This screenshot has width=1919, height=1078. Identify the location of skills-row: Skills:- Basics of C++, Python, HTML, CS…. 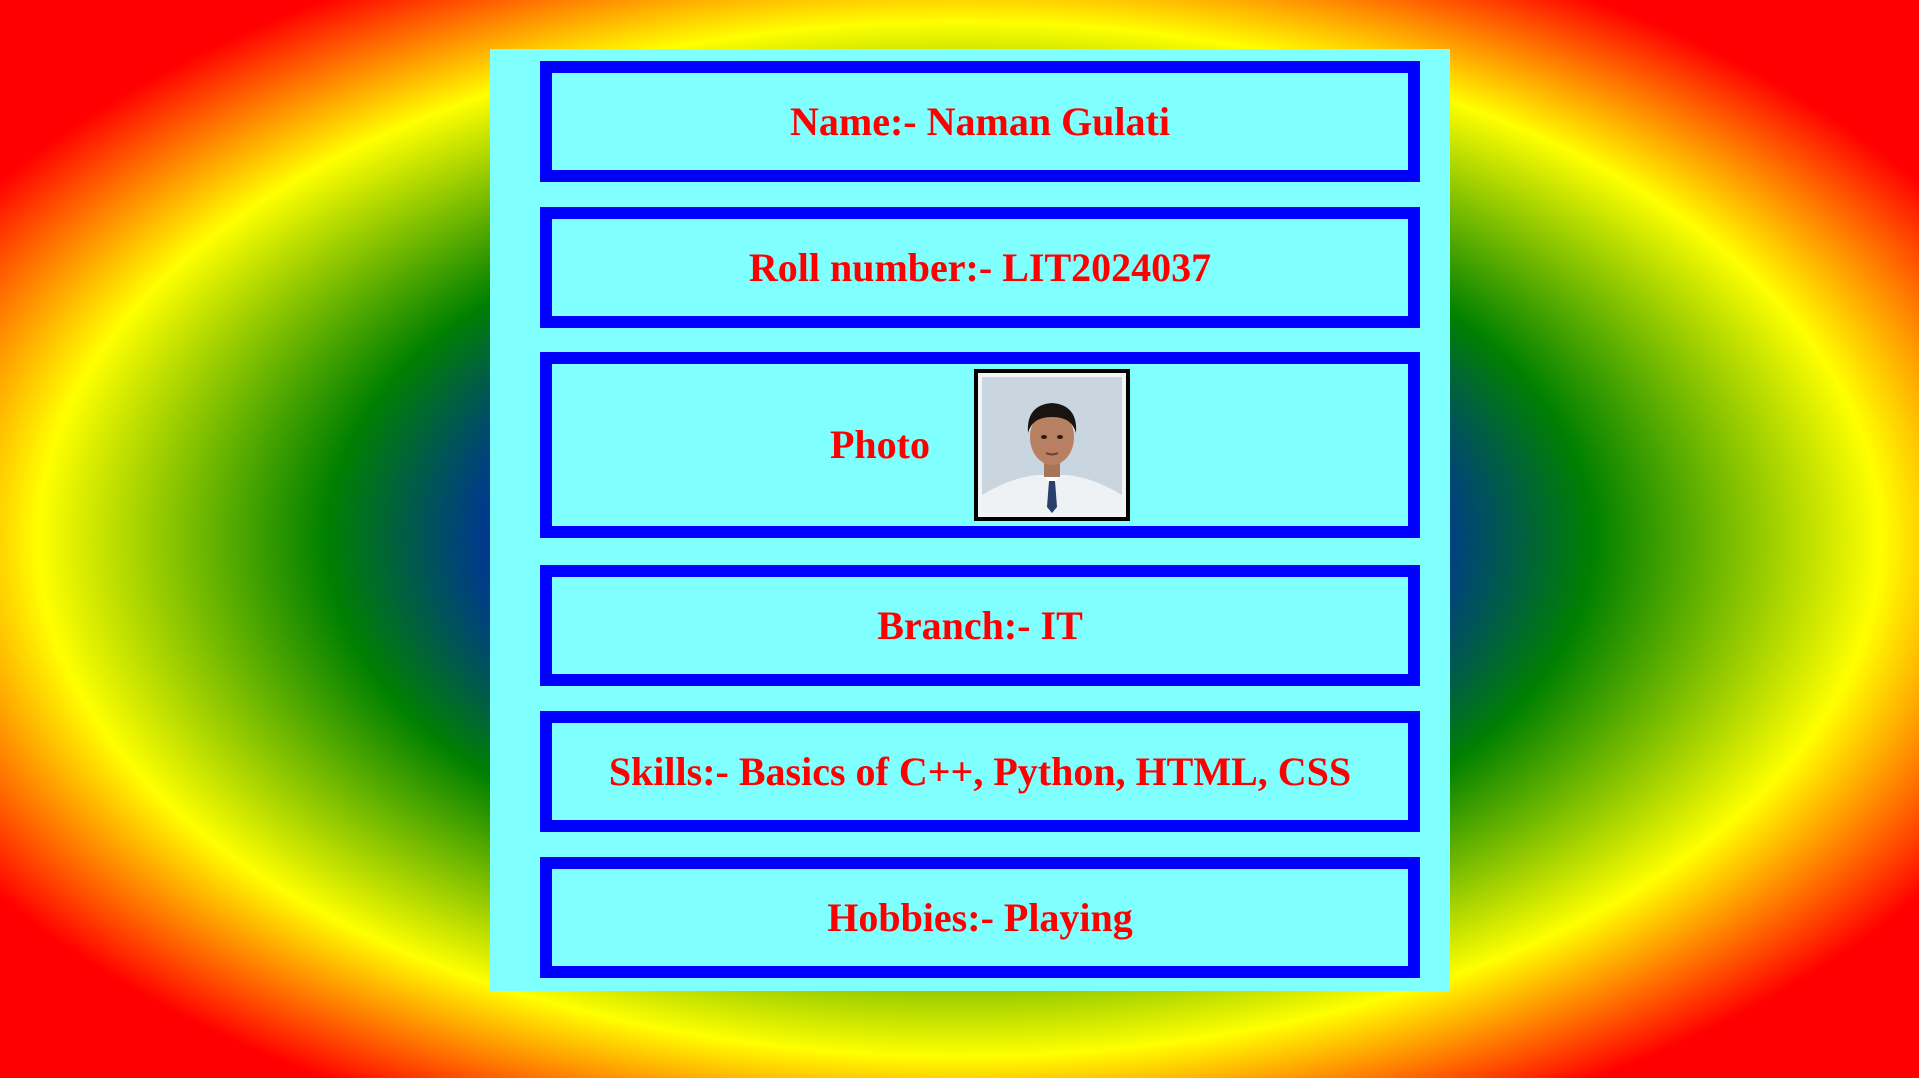
(980, 771).